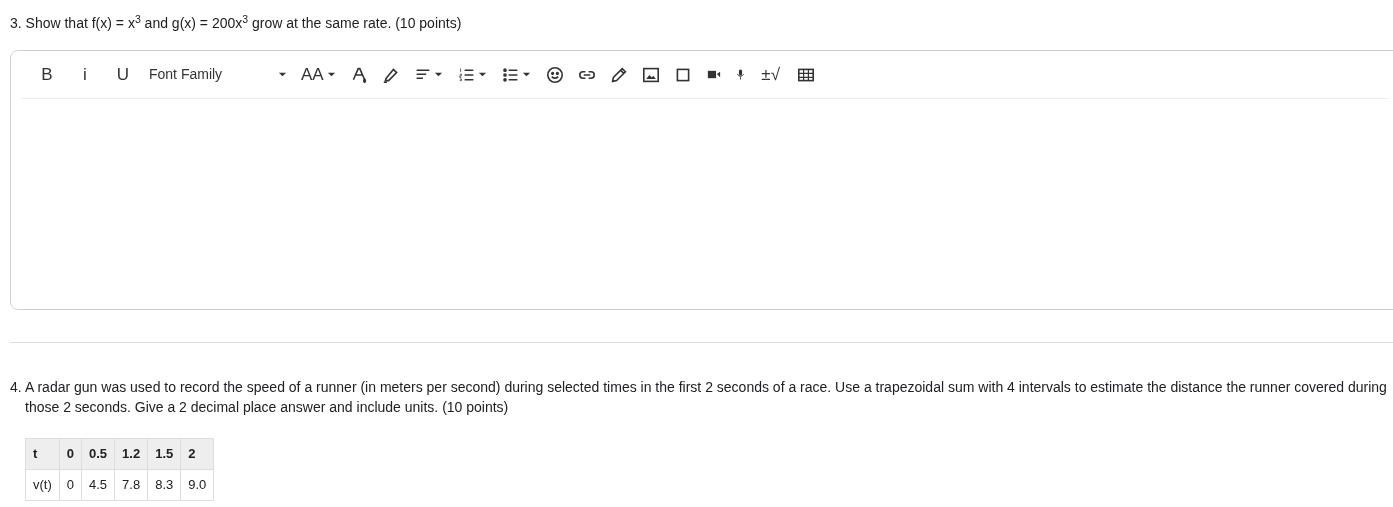 This screenshot has height=507, width=1393. I want to click on table-cell: 1.5, so click(164, 454).